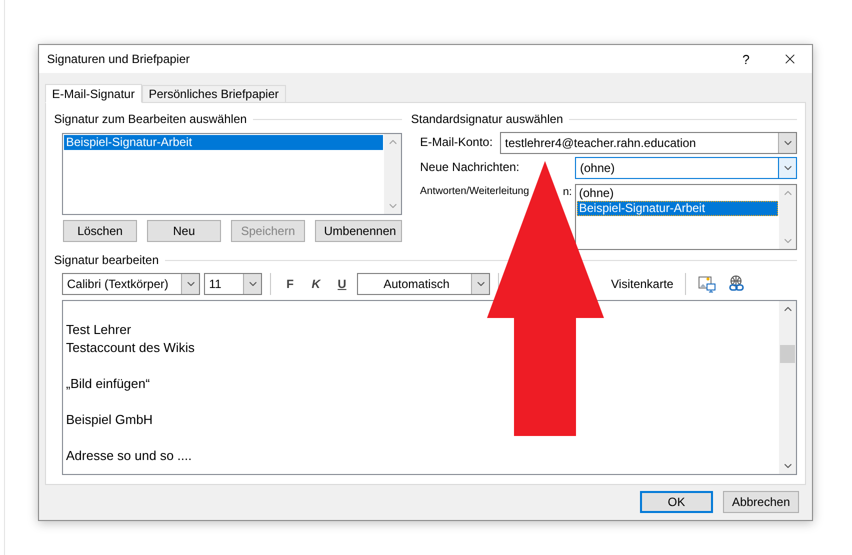 The height and width of the screenshot is (555, 852). Describe the element at coordinates (233, 284) in the screenshot. I see `size-dropdown: 11` at that location.